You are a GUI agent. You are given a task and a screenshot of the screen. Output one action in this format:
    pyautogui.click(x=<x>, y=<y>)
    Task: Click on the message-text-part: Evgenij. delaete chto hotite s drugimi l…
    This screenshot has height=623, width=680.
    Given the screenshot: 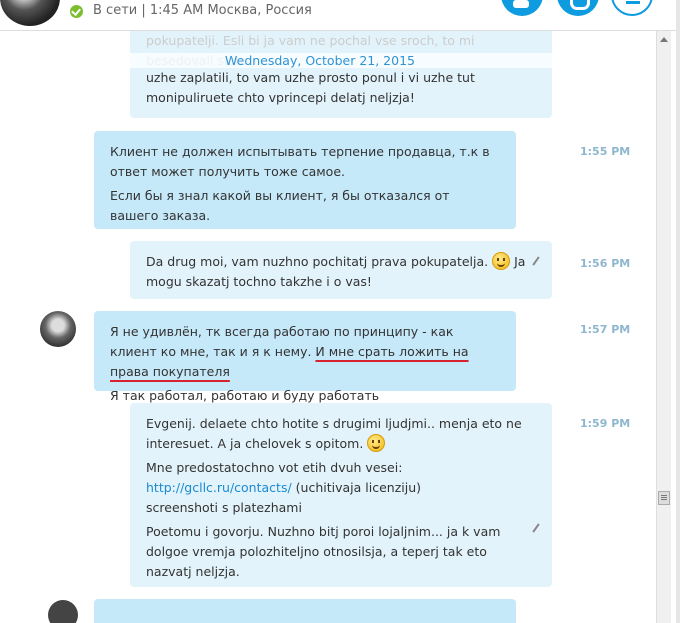 What is the action you would take?
    pyautogui.click(x=334, y=433)
    